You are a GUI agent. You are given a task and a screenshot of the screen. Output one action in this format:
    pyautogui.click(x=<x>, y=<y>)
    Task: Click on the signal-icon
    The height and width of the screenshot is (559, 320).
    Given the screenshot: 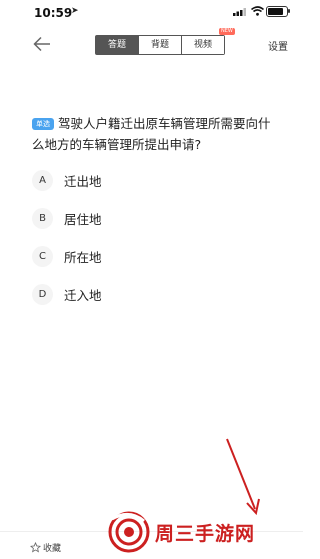 What is the action you would take?
    pyautogui.click(x=239, y=12)
    